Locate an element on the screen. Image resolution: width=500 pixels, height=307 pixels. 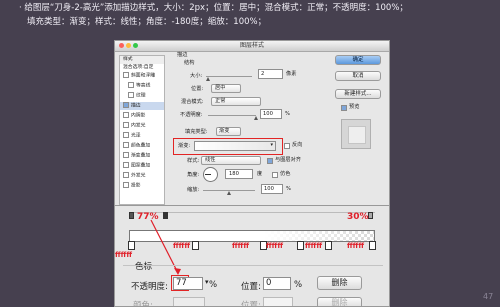
blend-options-item: 混合选项:自定 is located at coordinates (142, 68).